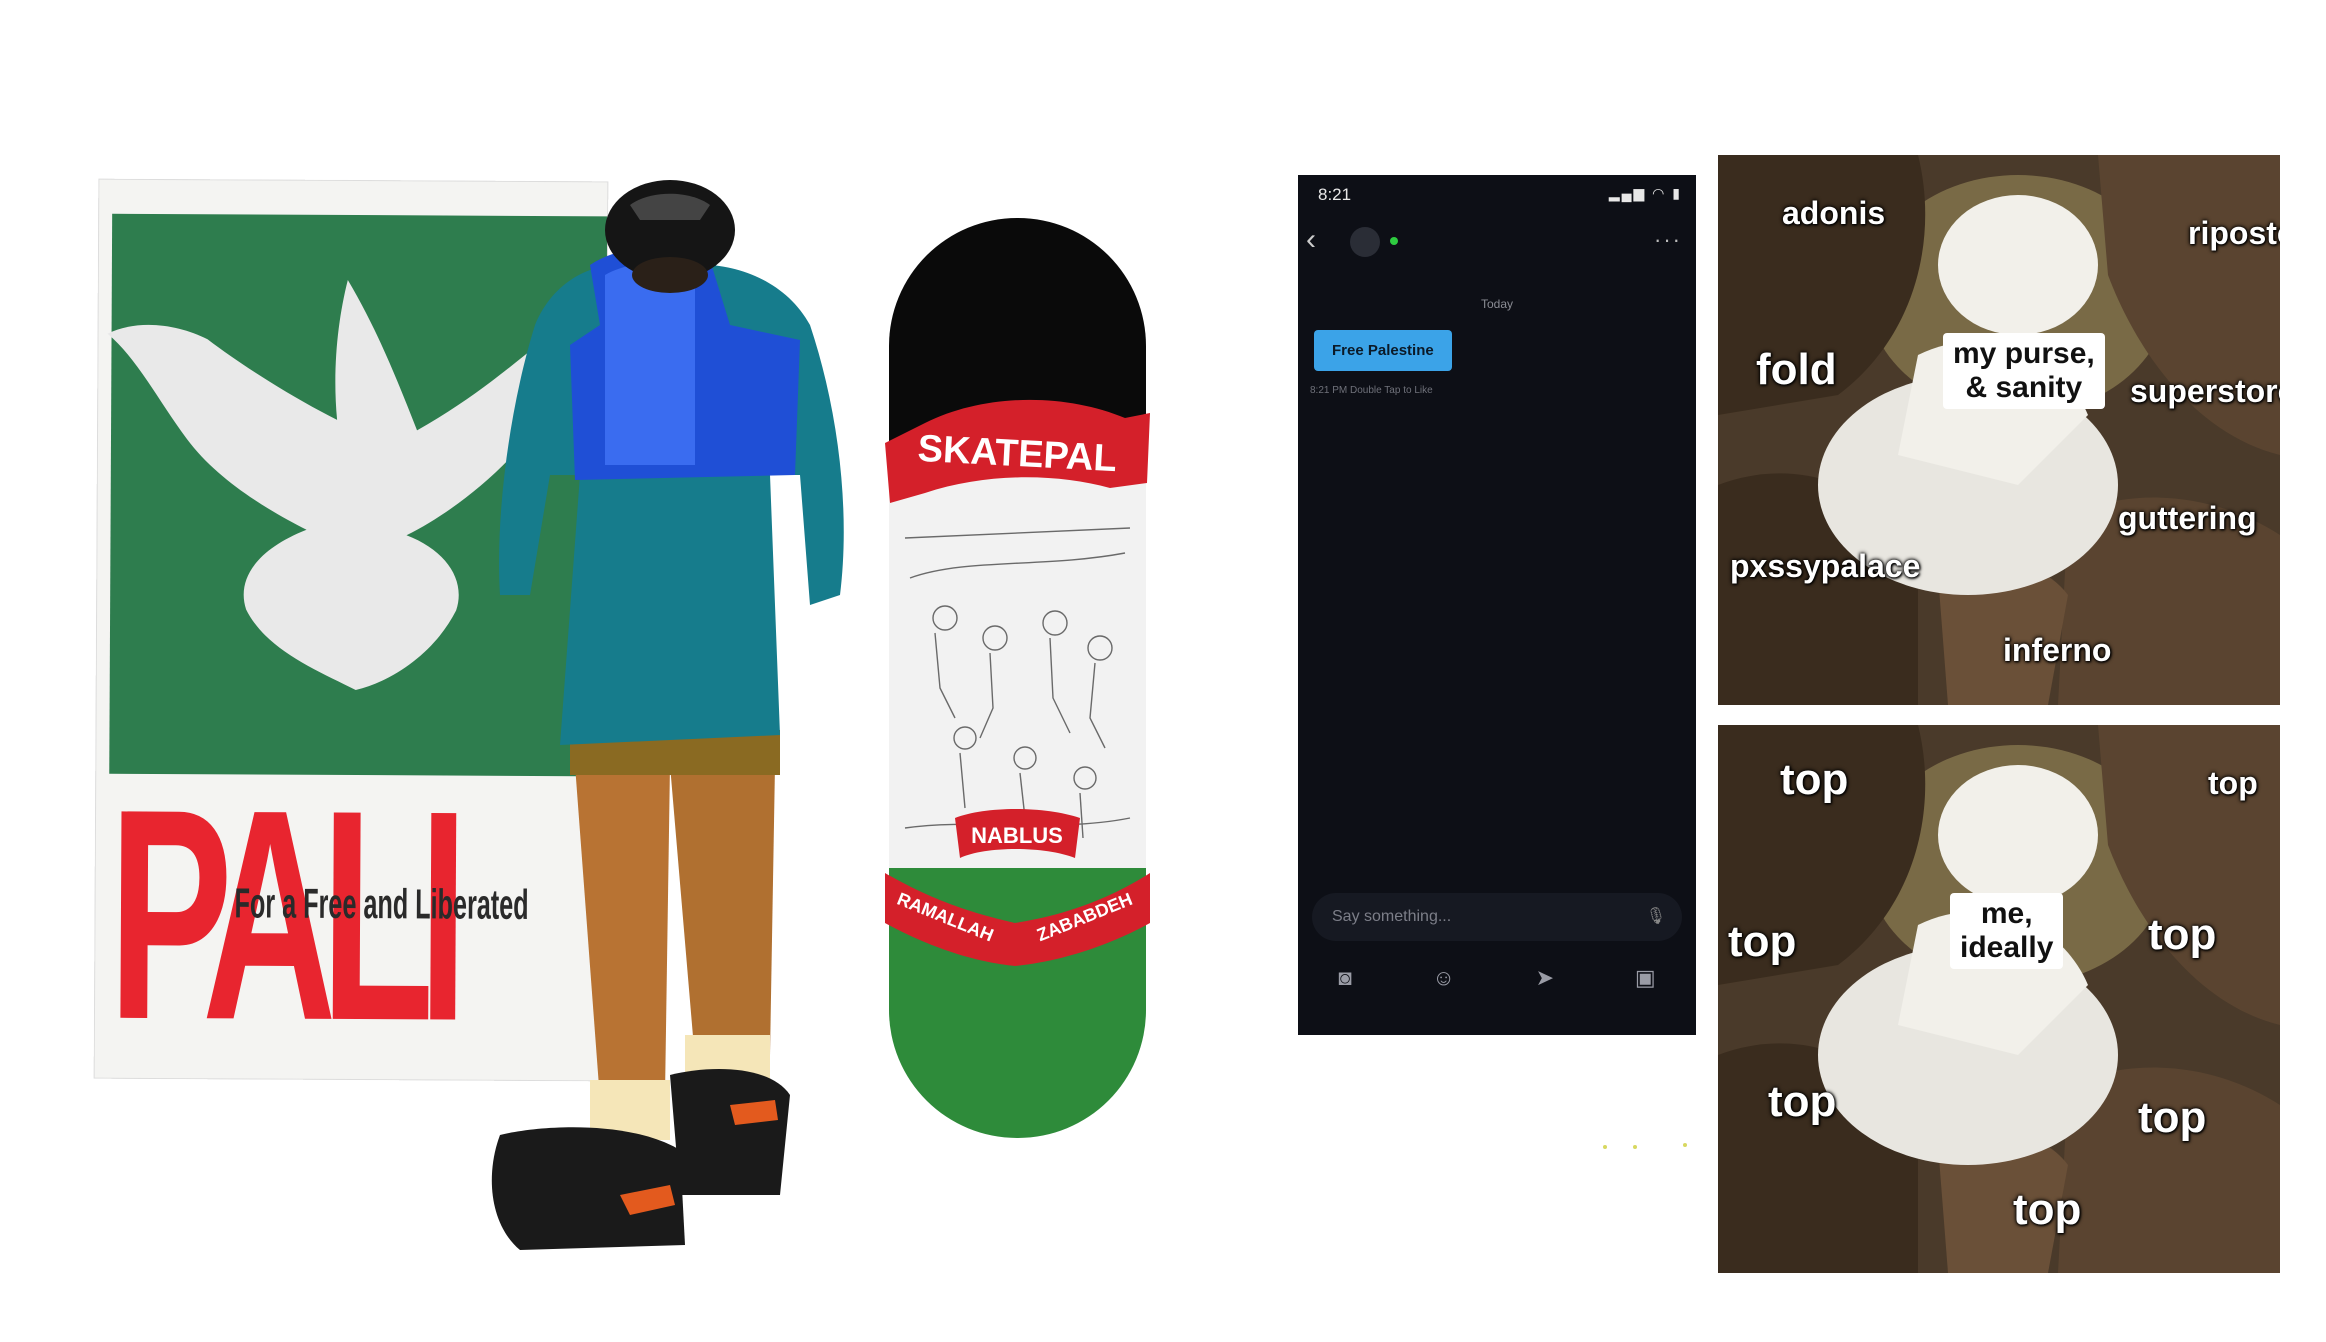  Describe the element at coordinates (1394, 241) in the screenshot. I see `online-indicator-icon` at that location.